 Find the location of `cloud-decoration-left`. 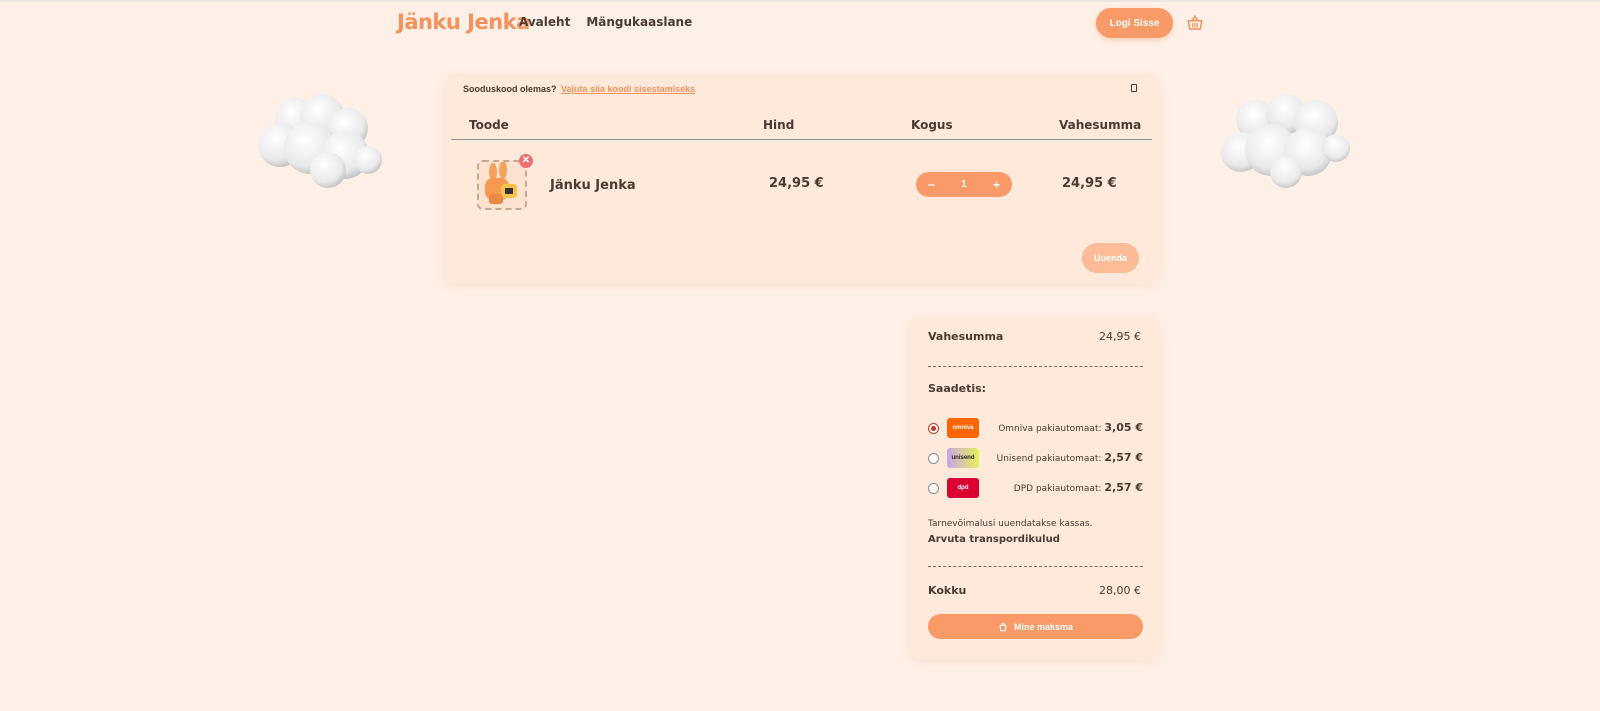

cloud-decoration-left is located at coordinates (320, 141).